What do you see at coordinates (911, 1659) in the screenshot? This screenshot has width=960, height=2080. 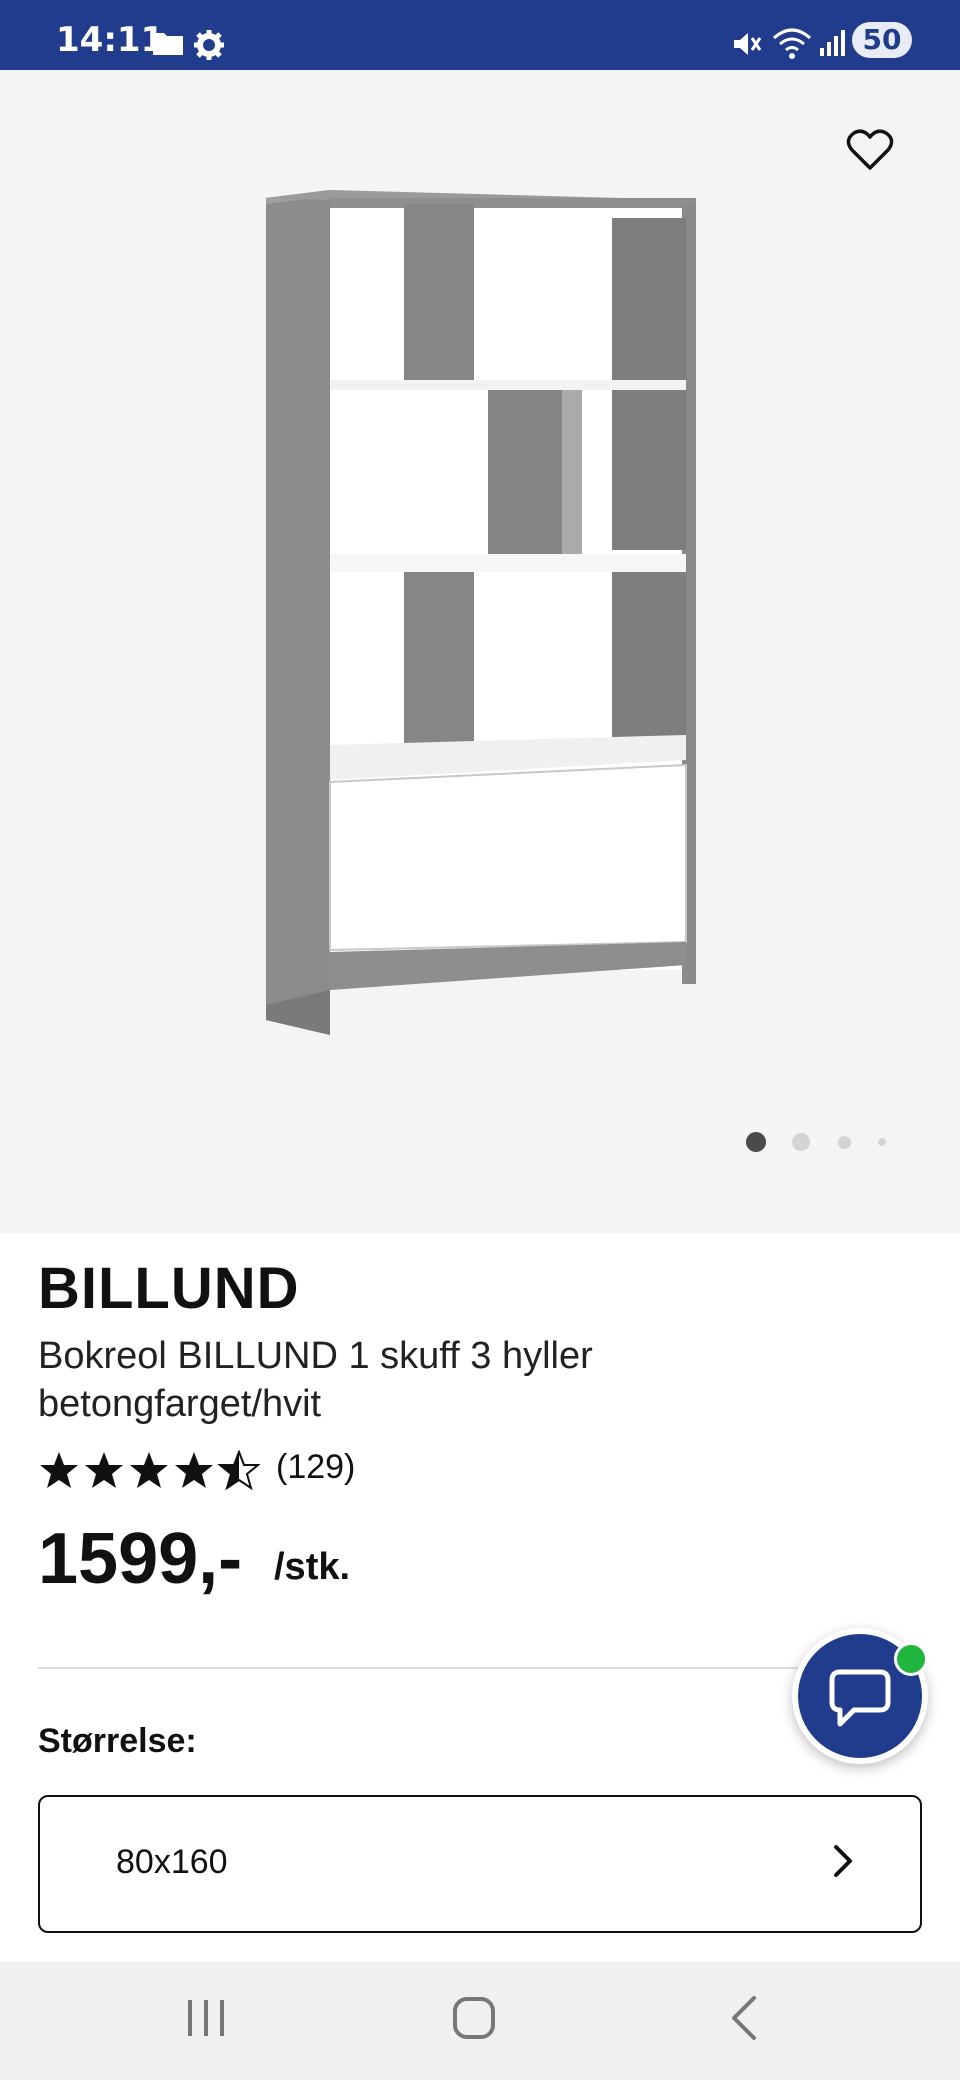 I see `online-status-dot` at bounding box center [911, 1659].